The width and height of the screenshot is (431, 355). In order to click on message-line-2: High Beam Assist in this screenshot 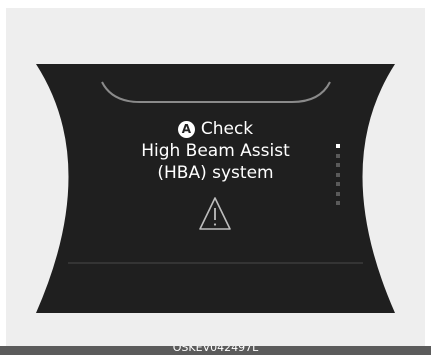, I will do `click(215, 151)`.